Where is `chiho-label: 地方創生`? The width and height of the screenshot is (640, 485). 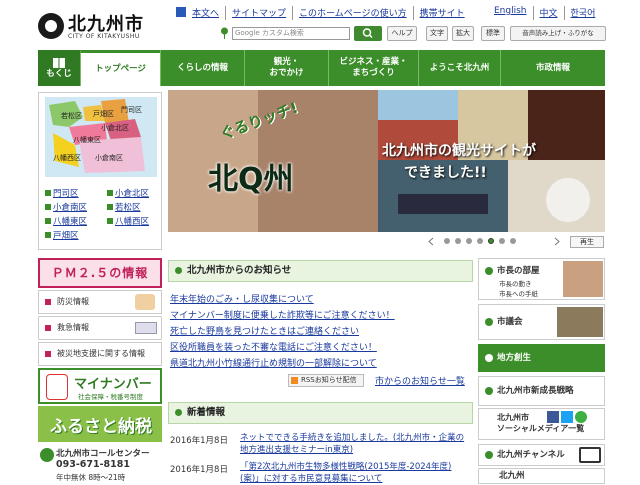 chiho-label: 地方創生 is located at coordinates (514, 358).